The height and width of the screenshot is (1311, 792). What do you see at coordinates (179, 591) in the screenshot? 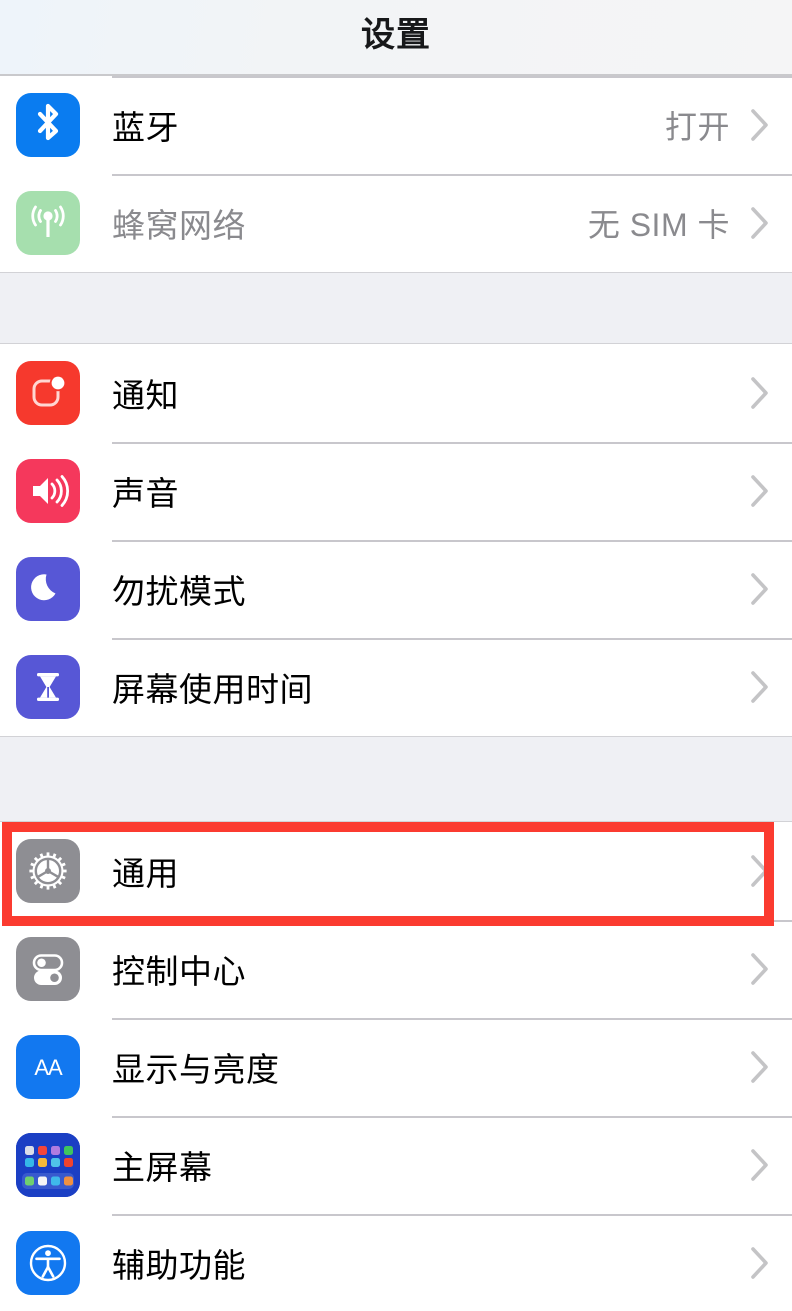
I see `settings-row-label: 勿扰模式` at bounding box center [179, 591].